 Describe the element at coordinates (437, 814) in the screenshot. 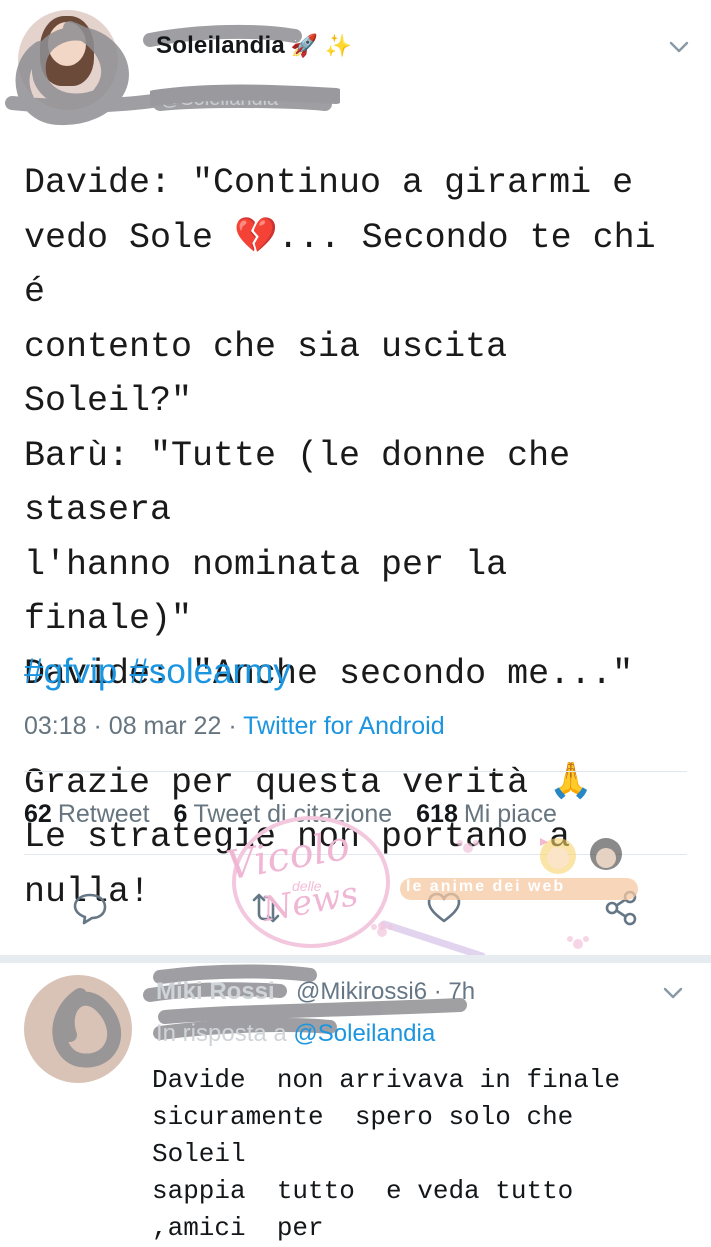

I see `likes-count: 618` at that location.